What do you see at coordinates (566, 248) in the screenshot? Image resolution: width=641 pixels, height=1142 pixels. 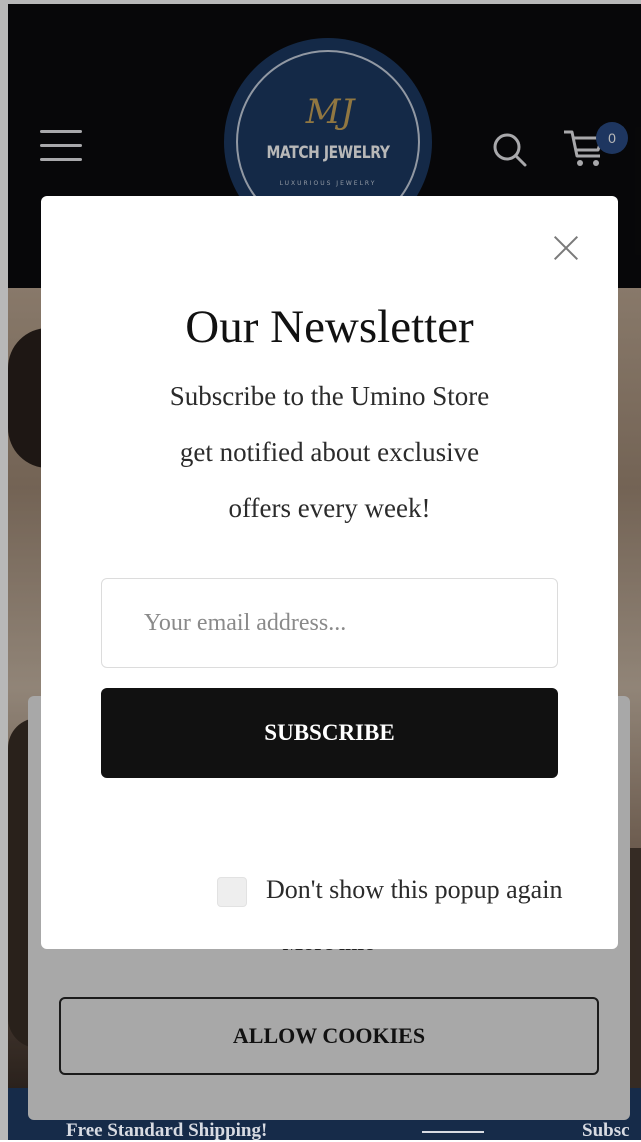 I see `close-icon` at bounding box center [566, 248].